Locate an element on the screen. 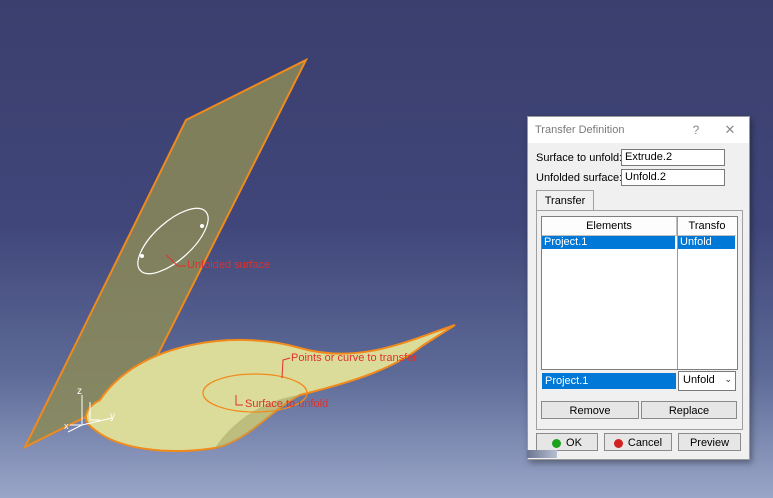 Image resolution: width=773 pixels, height=498 pixels. ok-button: OK is located at coordinates (567, 442).